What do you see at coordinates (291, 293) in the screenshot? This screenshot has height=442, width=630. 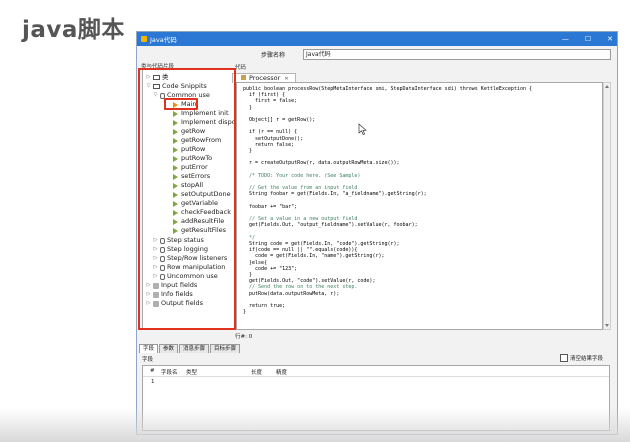 I see `code-line: putRow(data.outputRowMeta, r);` at bounding box center [291, 293].